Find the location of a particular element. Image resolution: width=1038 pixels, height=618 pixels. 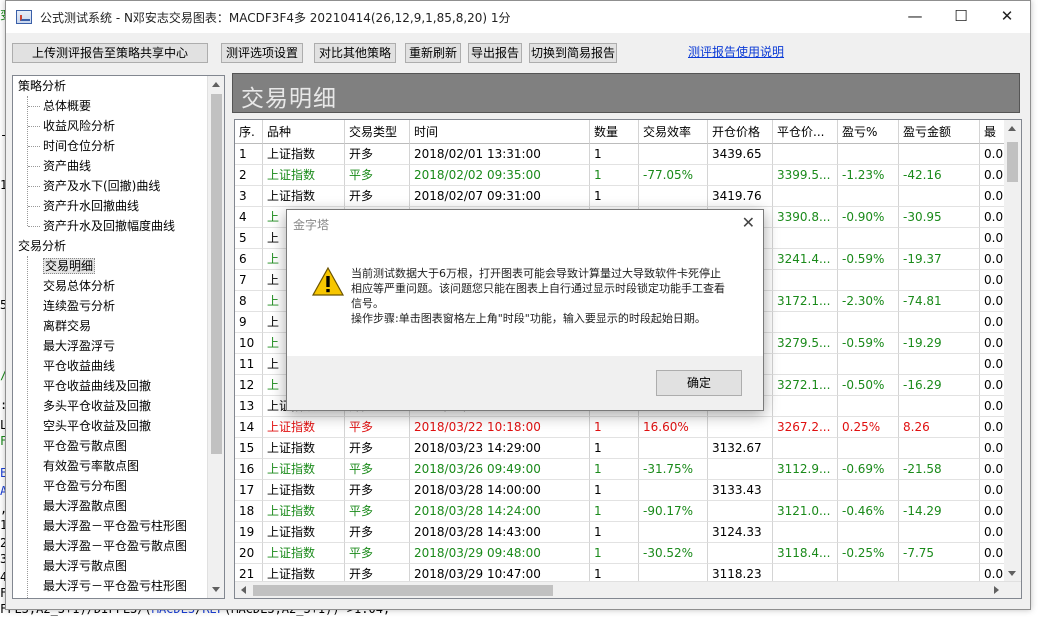

tree-item: 平仓收益曲线及回撤 is located at coordinates (97, 386).